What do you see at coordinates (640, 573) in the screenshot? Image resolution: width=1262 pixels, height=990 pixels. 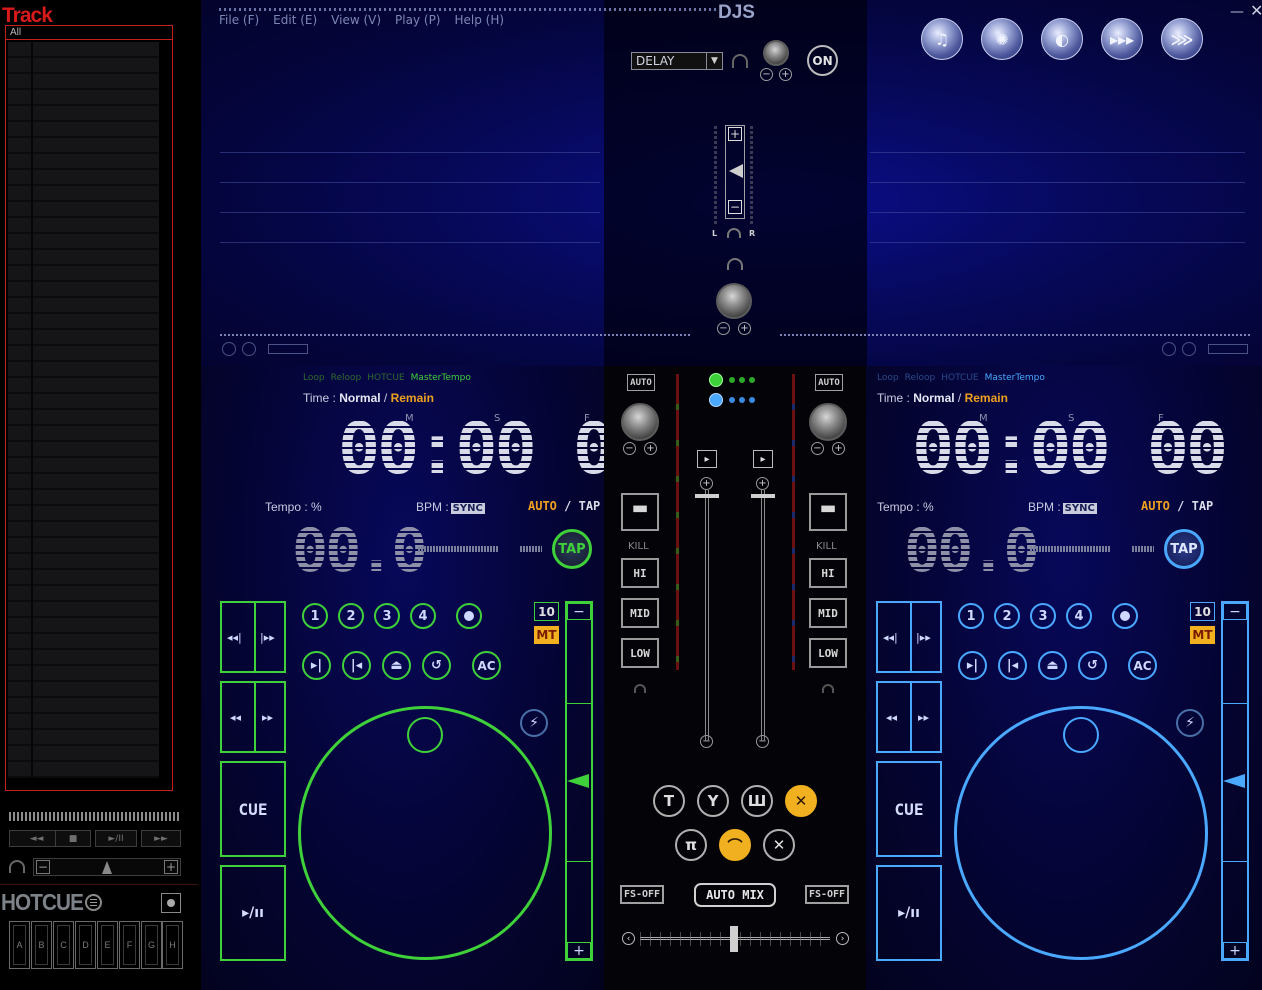 I see `mixer-left-hi-button: HI` at bounding box center [640, 573].